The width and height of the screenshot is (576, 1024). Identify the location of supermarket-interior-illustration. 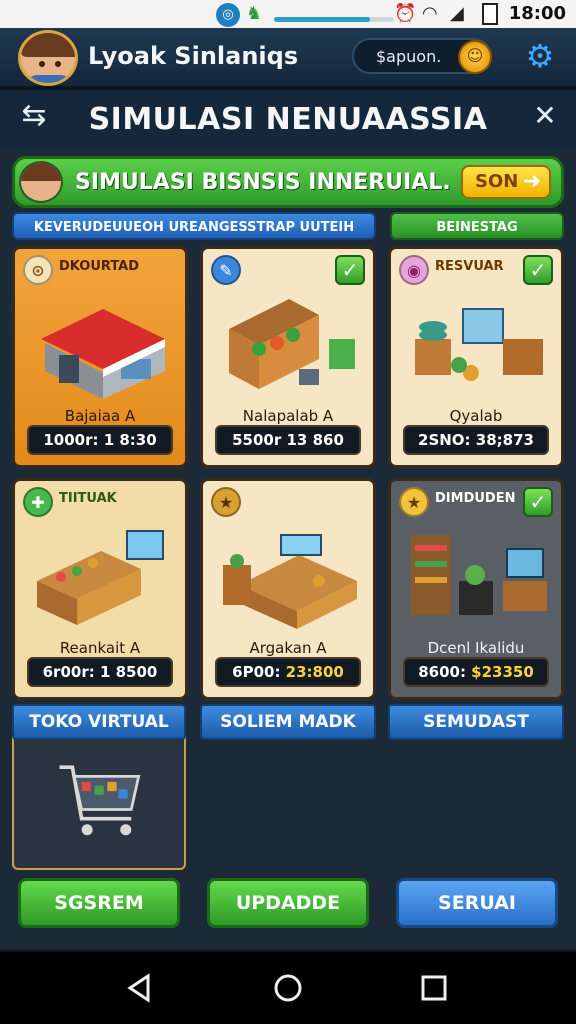
(479, 575).